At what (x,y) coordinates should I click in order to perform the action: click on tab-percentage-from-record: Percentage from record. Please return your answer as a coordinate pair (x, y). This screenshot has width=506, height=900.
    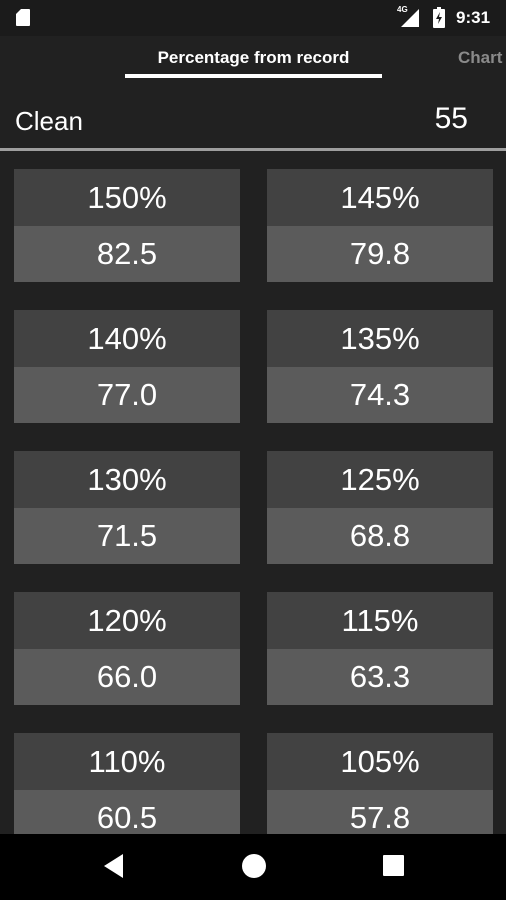
    Looking at the image, I should click on (253, 58).